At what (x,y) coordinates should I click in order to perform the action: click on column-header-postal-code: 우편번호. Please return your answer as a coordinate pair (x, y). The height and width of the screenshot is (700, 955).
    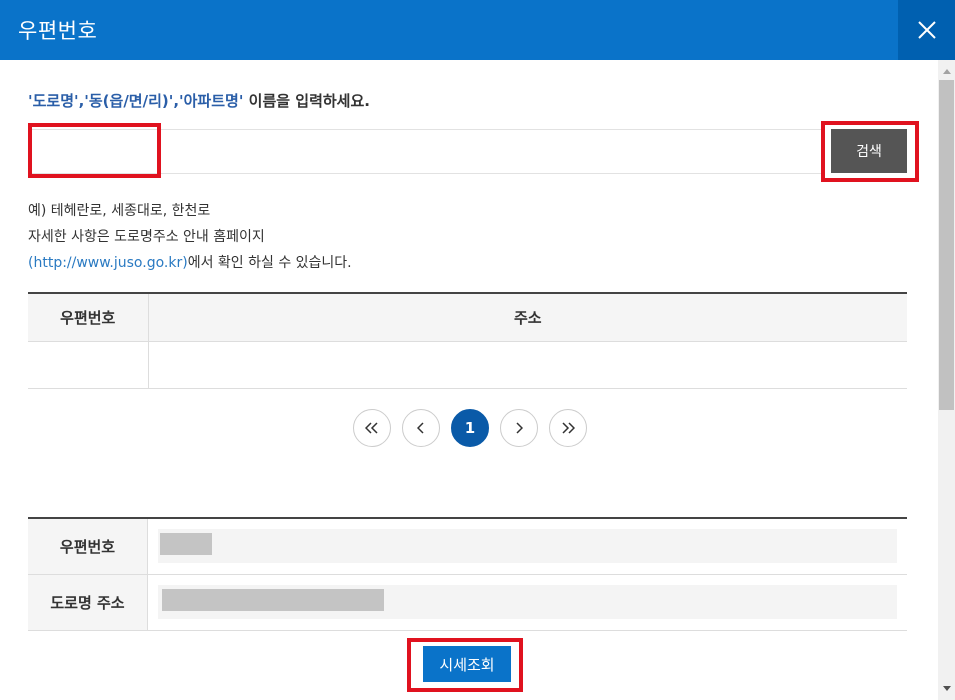
    Looking at the image, I should click on (88, 317).